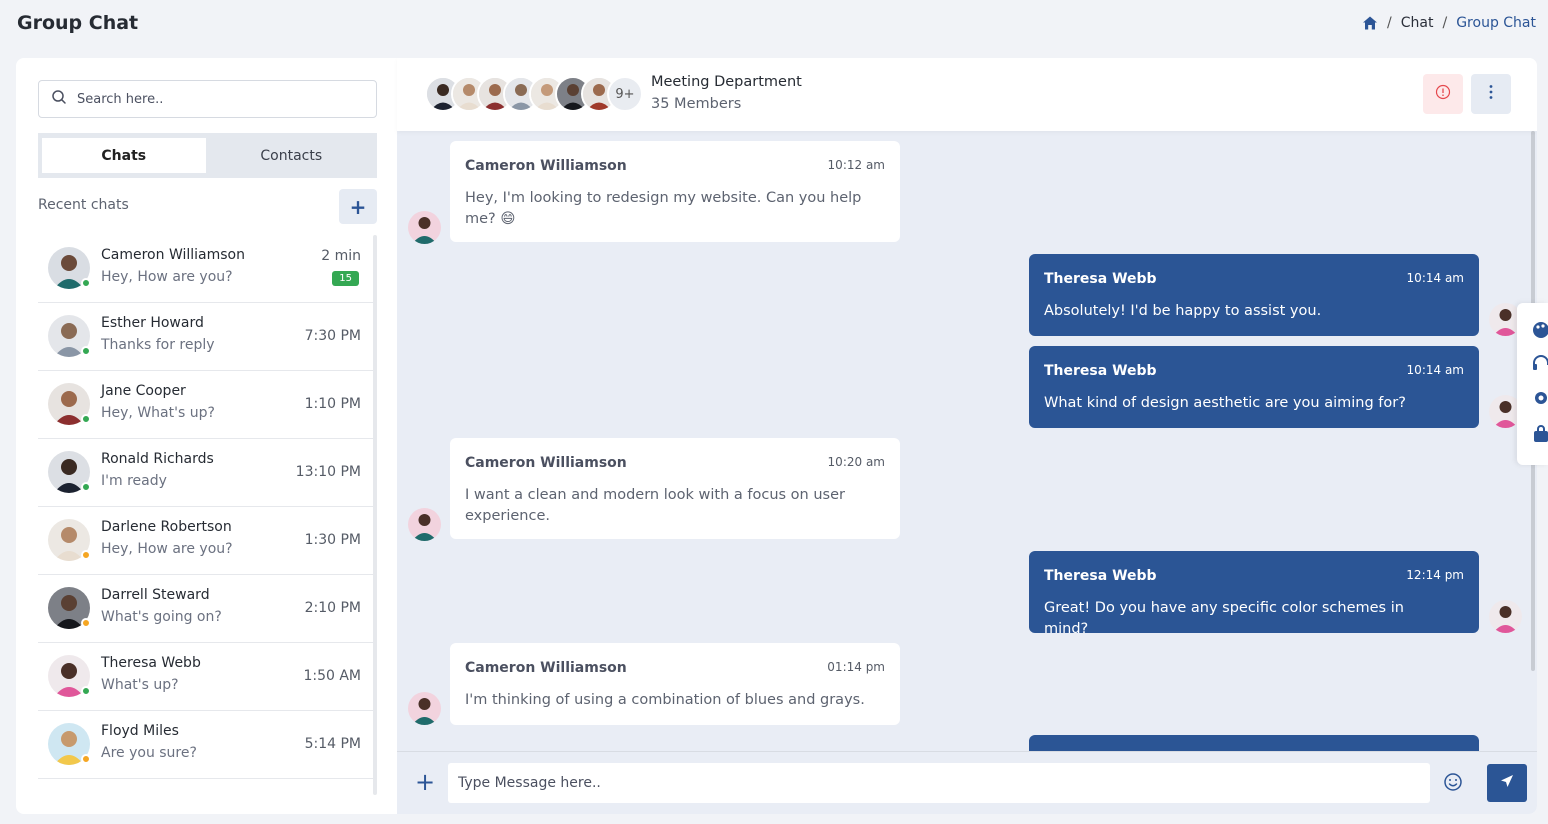 This screenshot has width=1548, height=824. I want to click on chat-preview: What's up?, so click(140, 685).